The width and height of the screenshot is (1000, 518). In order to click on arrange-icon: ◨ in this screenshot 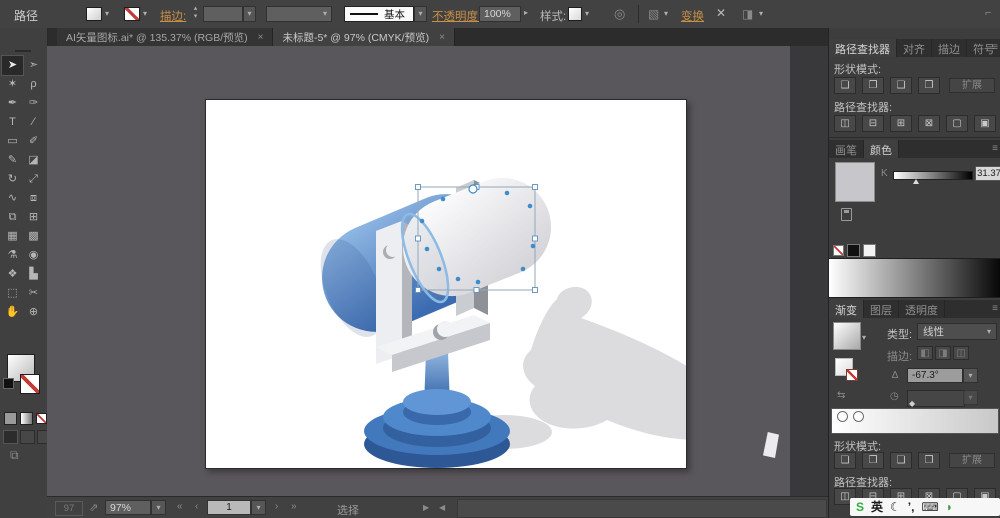, I will do `click(747, 14)`.